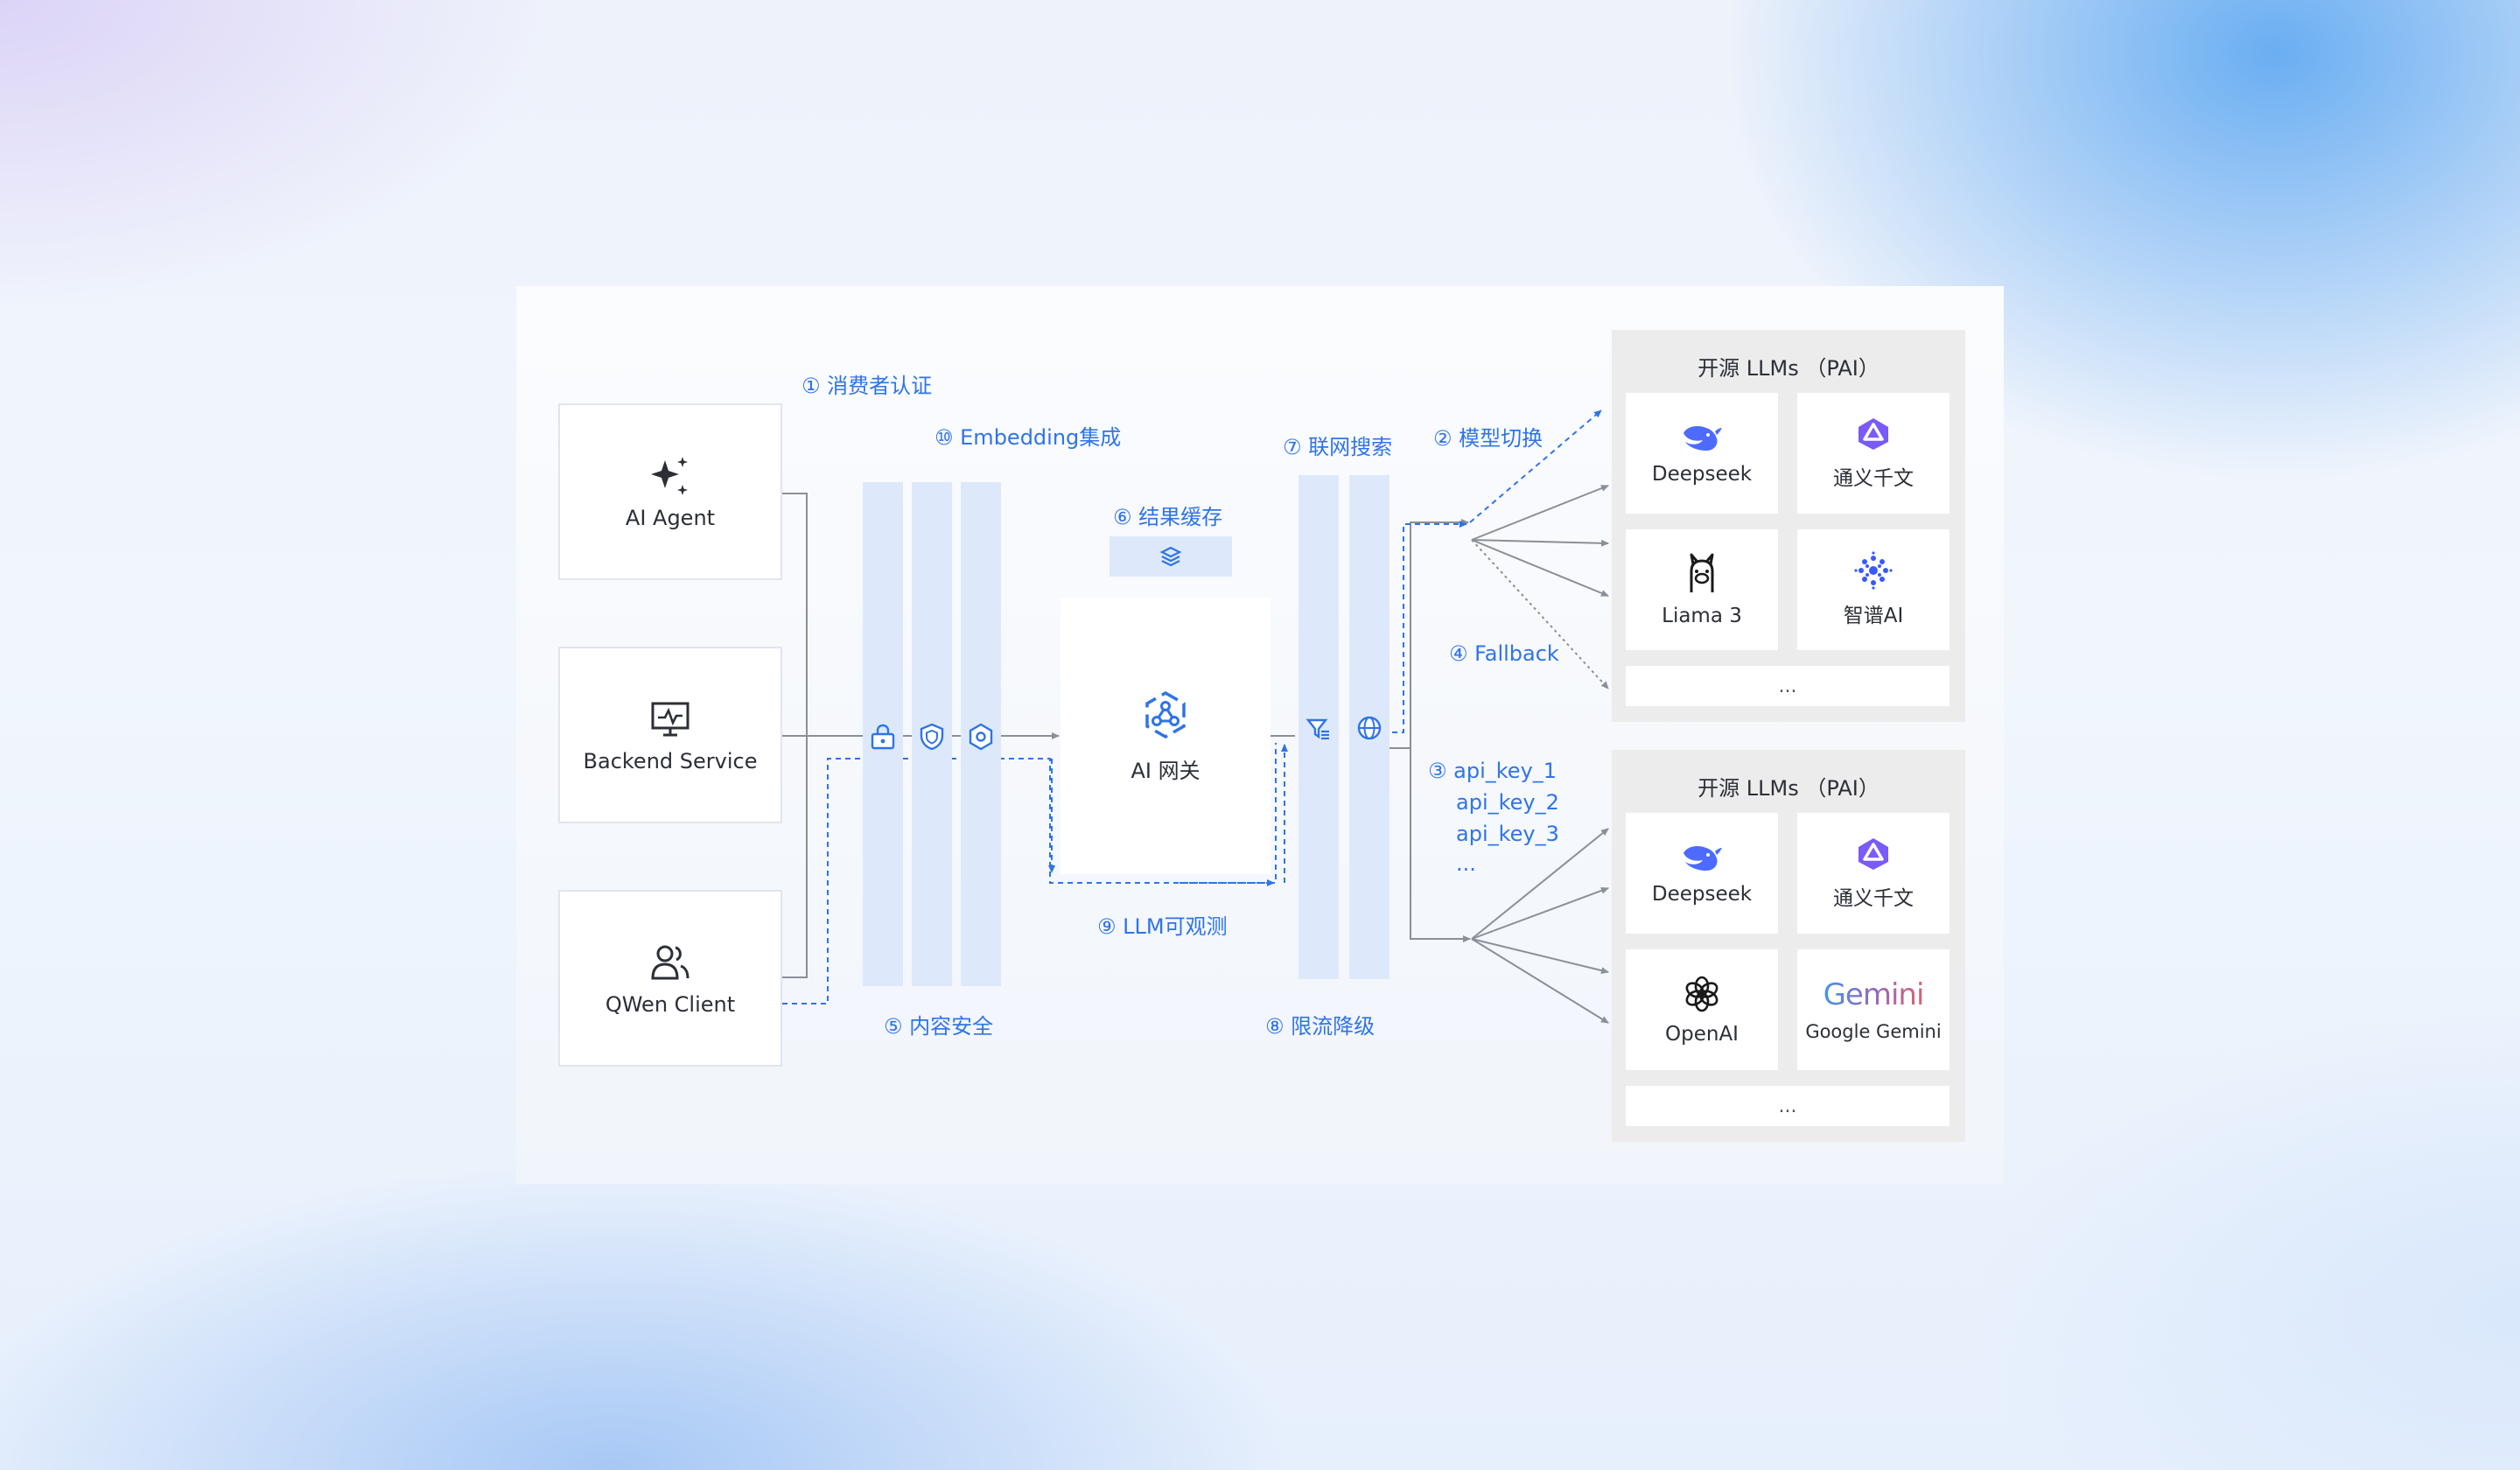  What do you see at coordinates (981, 737) in the screenshot?
I see `hexagon-settings-icon` at bounding box center [981, 737].